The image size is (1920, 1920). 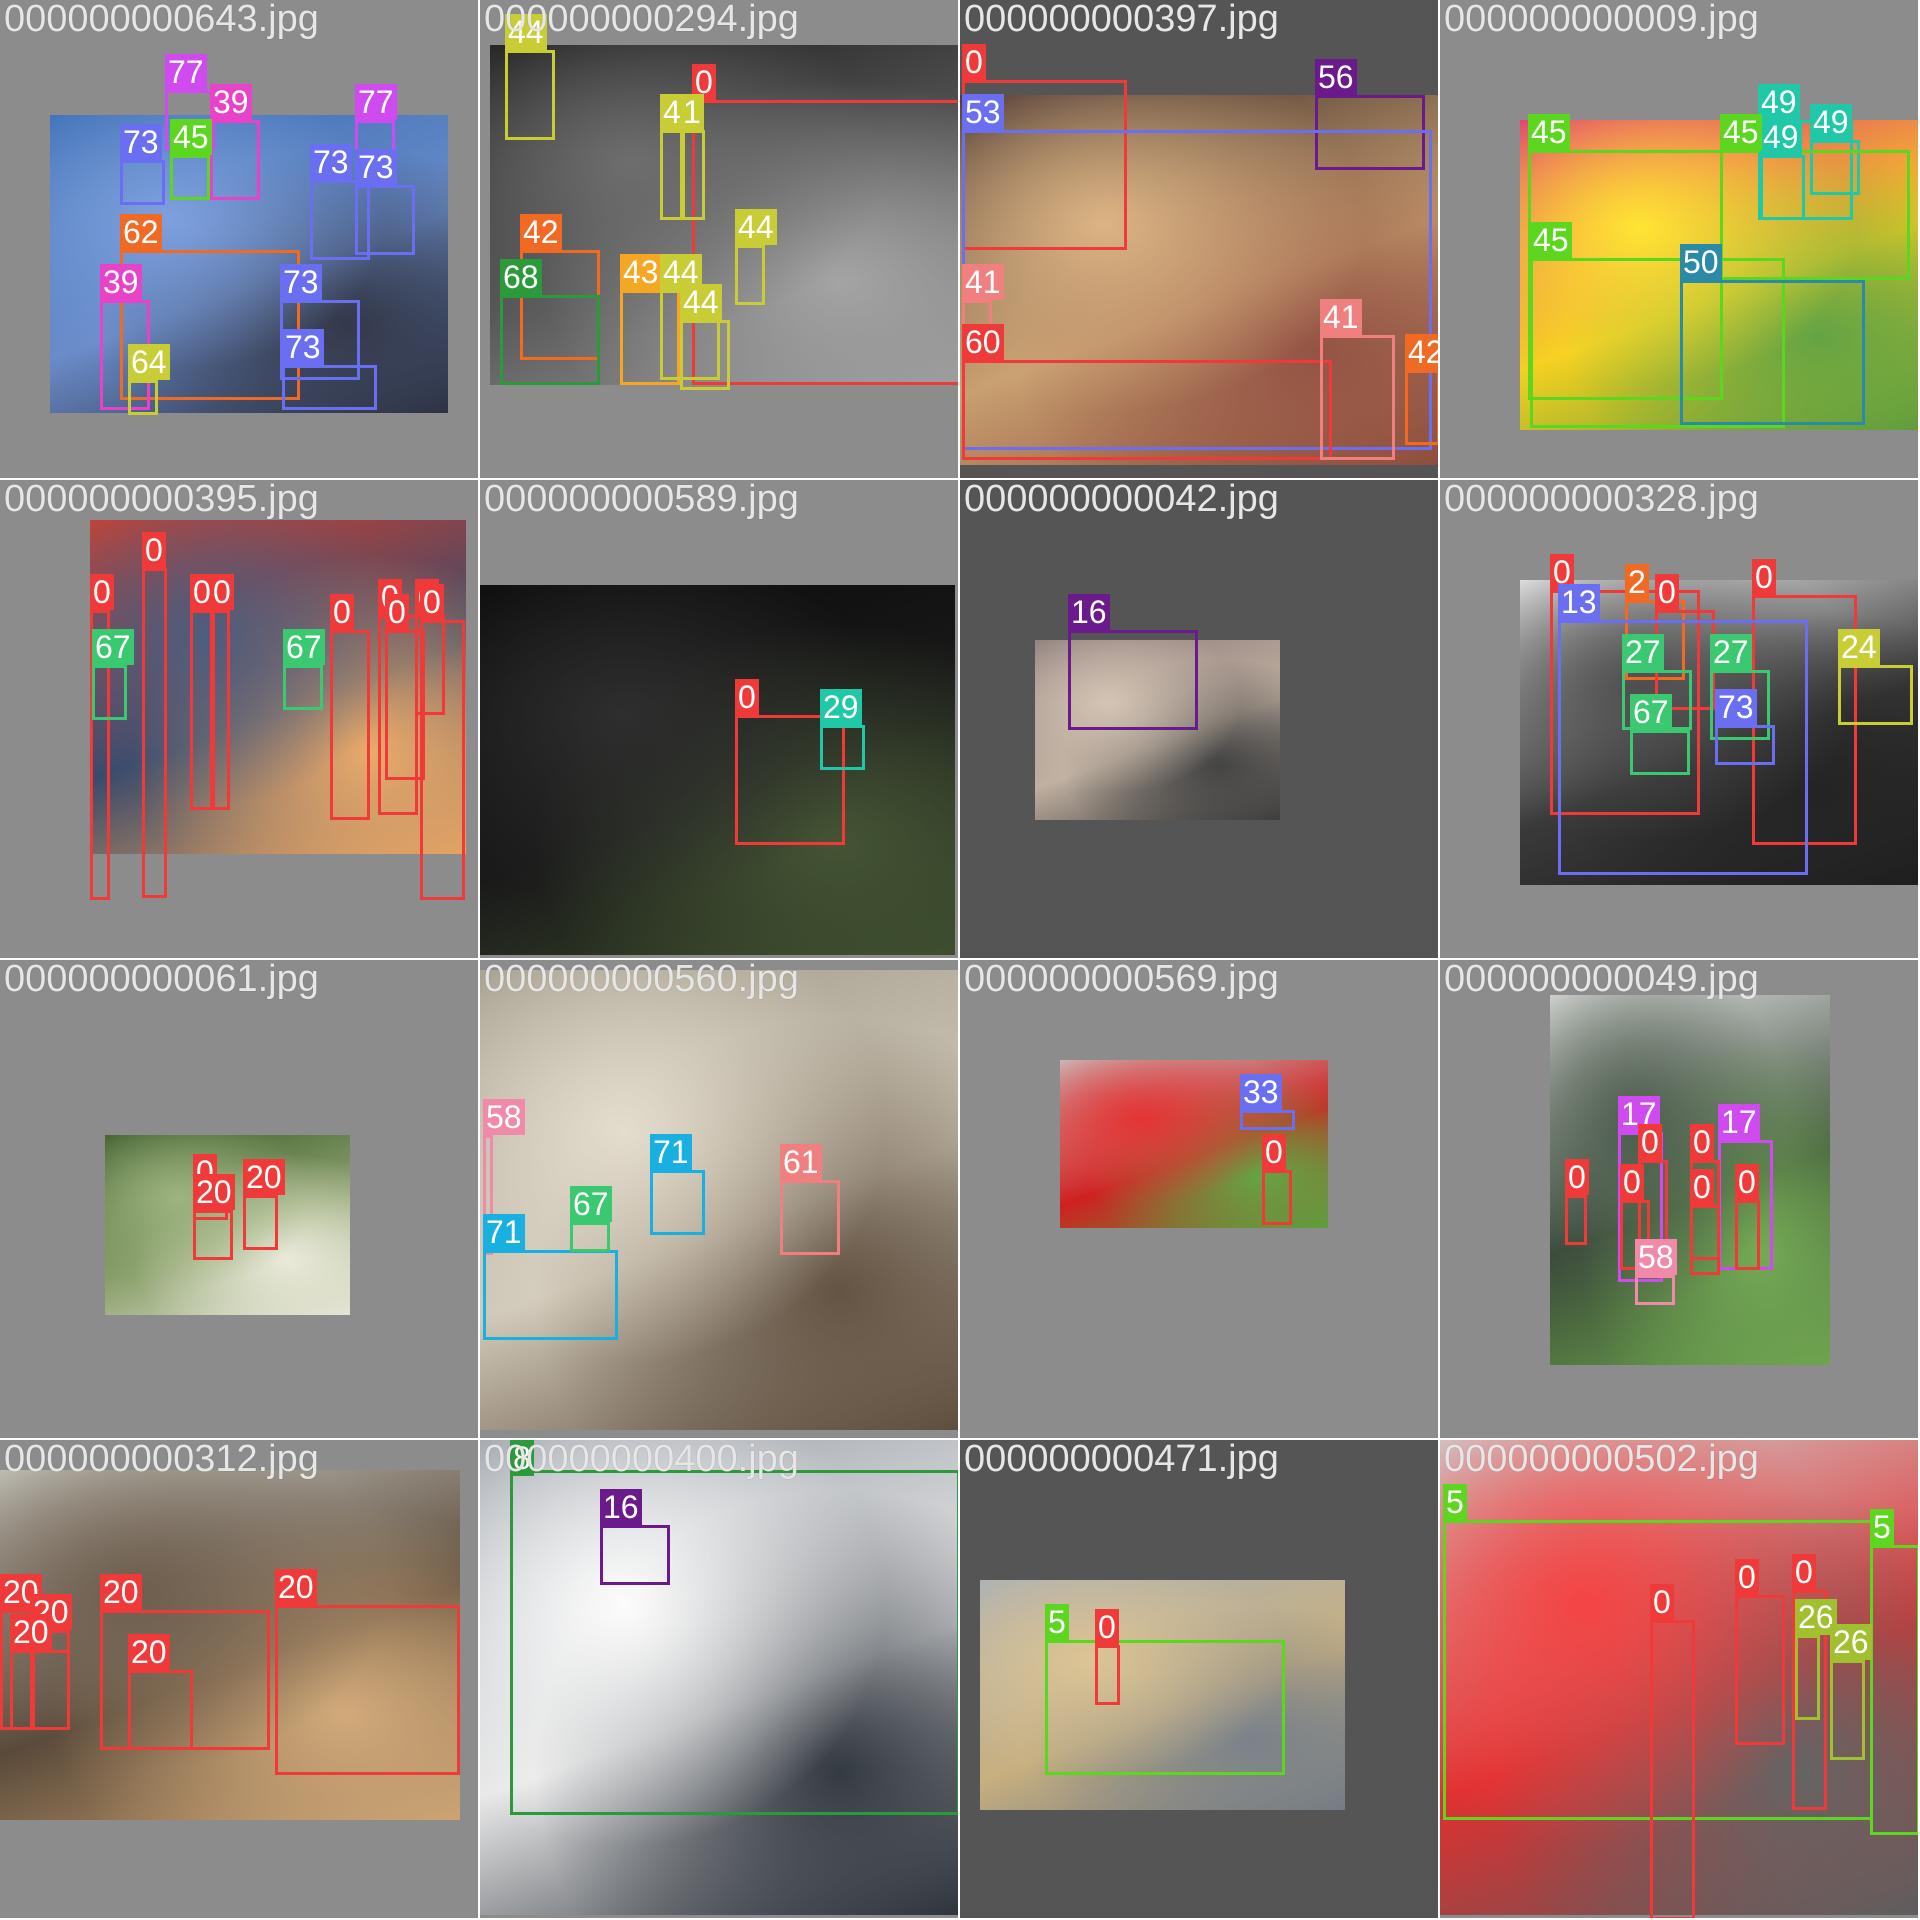 I want to click on image-filename: 000000000328.jpg, so click(x=1601, y=500).